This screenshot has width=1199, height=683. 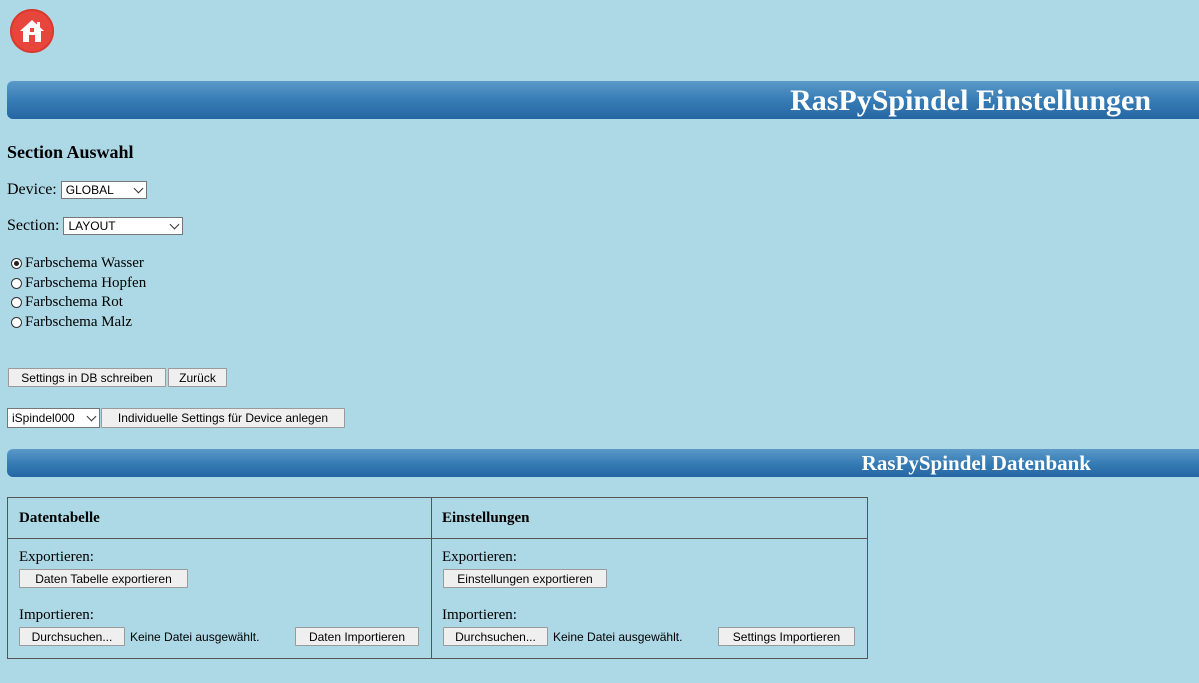 I want to click on section-select: LAYOUT, so click(x=123, y=226).